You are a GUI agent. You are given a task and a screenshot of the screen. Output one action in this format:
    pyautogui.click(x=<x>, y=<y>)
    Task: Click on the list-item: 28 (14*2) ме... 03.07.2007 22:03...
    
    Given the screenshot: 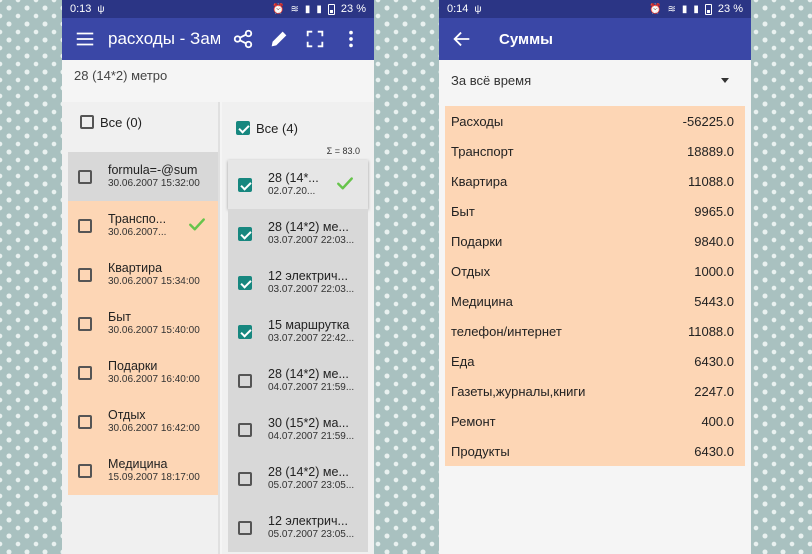 What is the action you would take?
    pyautogui.click(x=298, y=233)
    